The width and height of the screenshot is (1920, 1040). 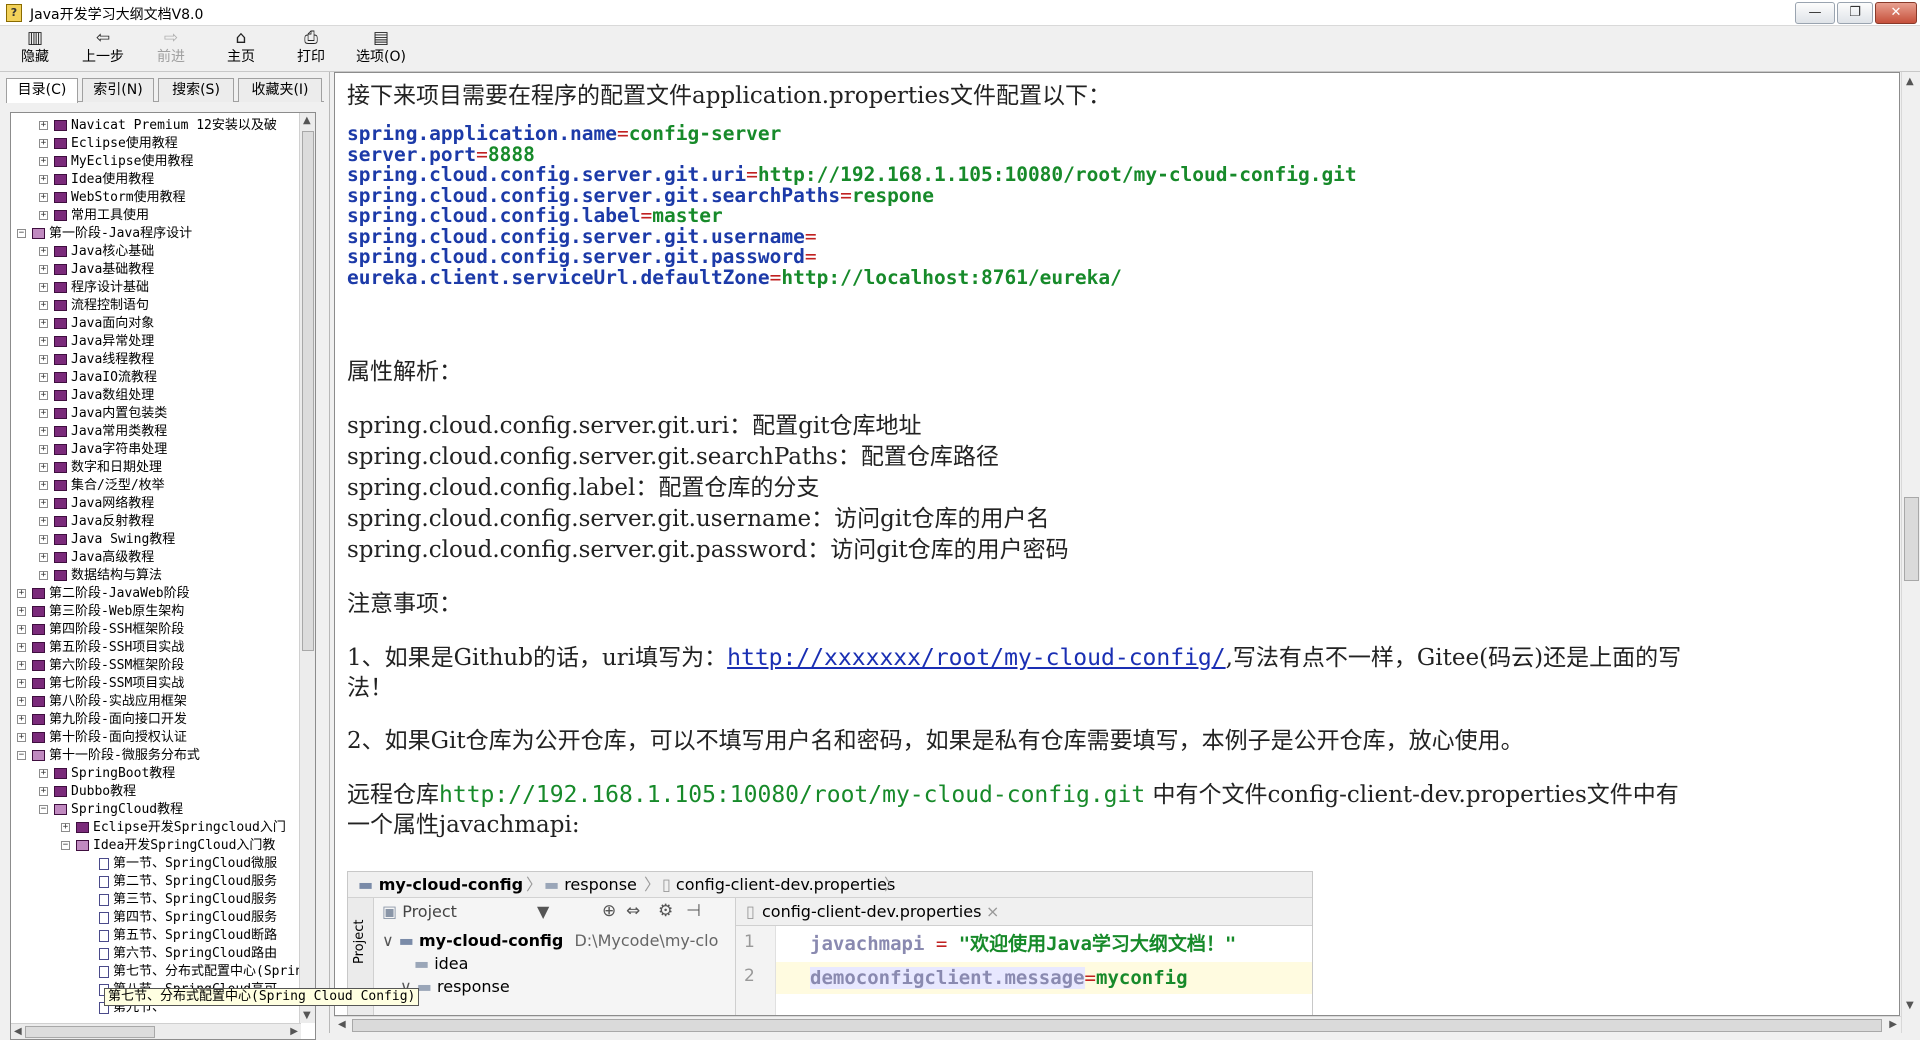 What do you see at coordinates (103, 432) in the screenshot?
I see `tree-item: + Java常用类教程` at bounding box center [103, 432].